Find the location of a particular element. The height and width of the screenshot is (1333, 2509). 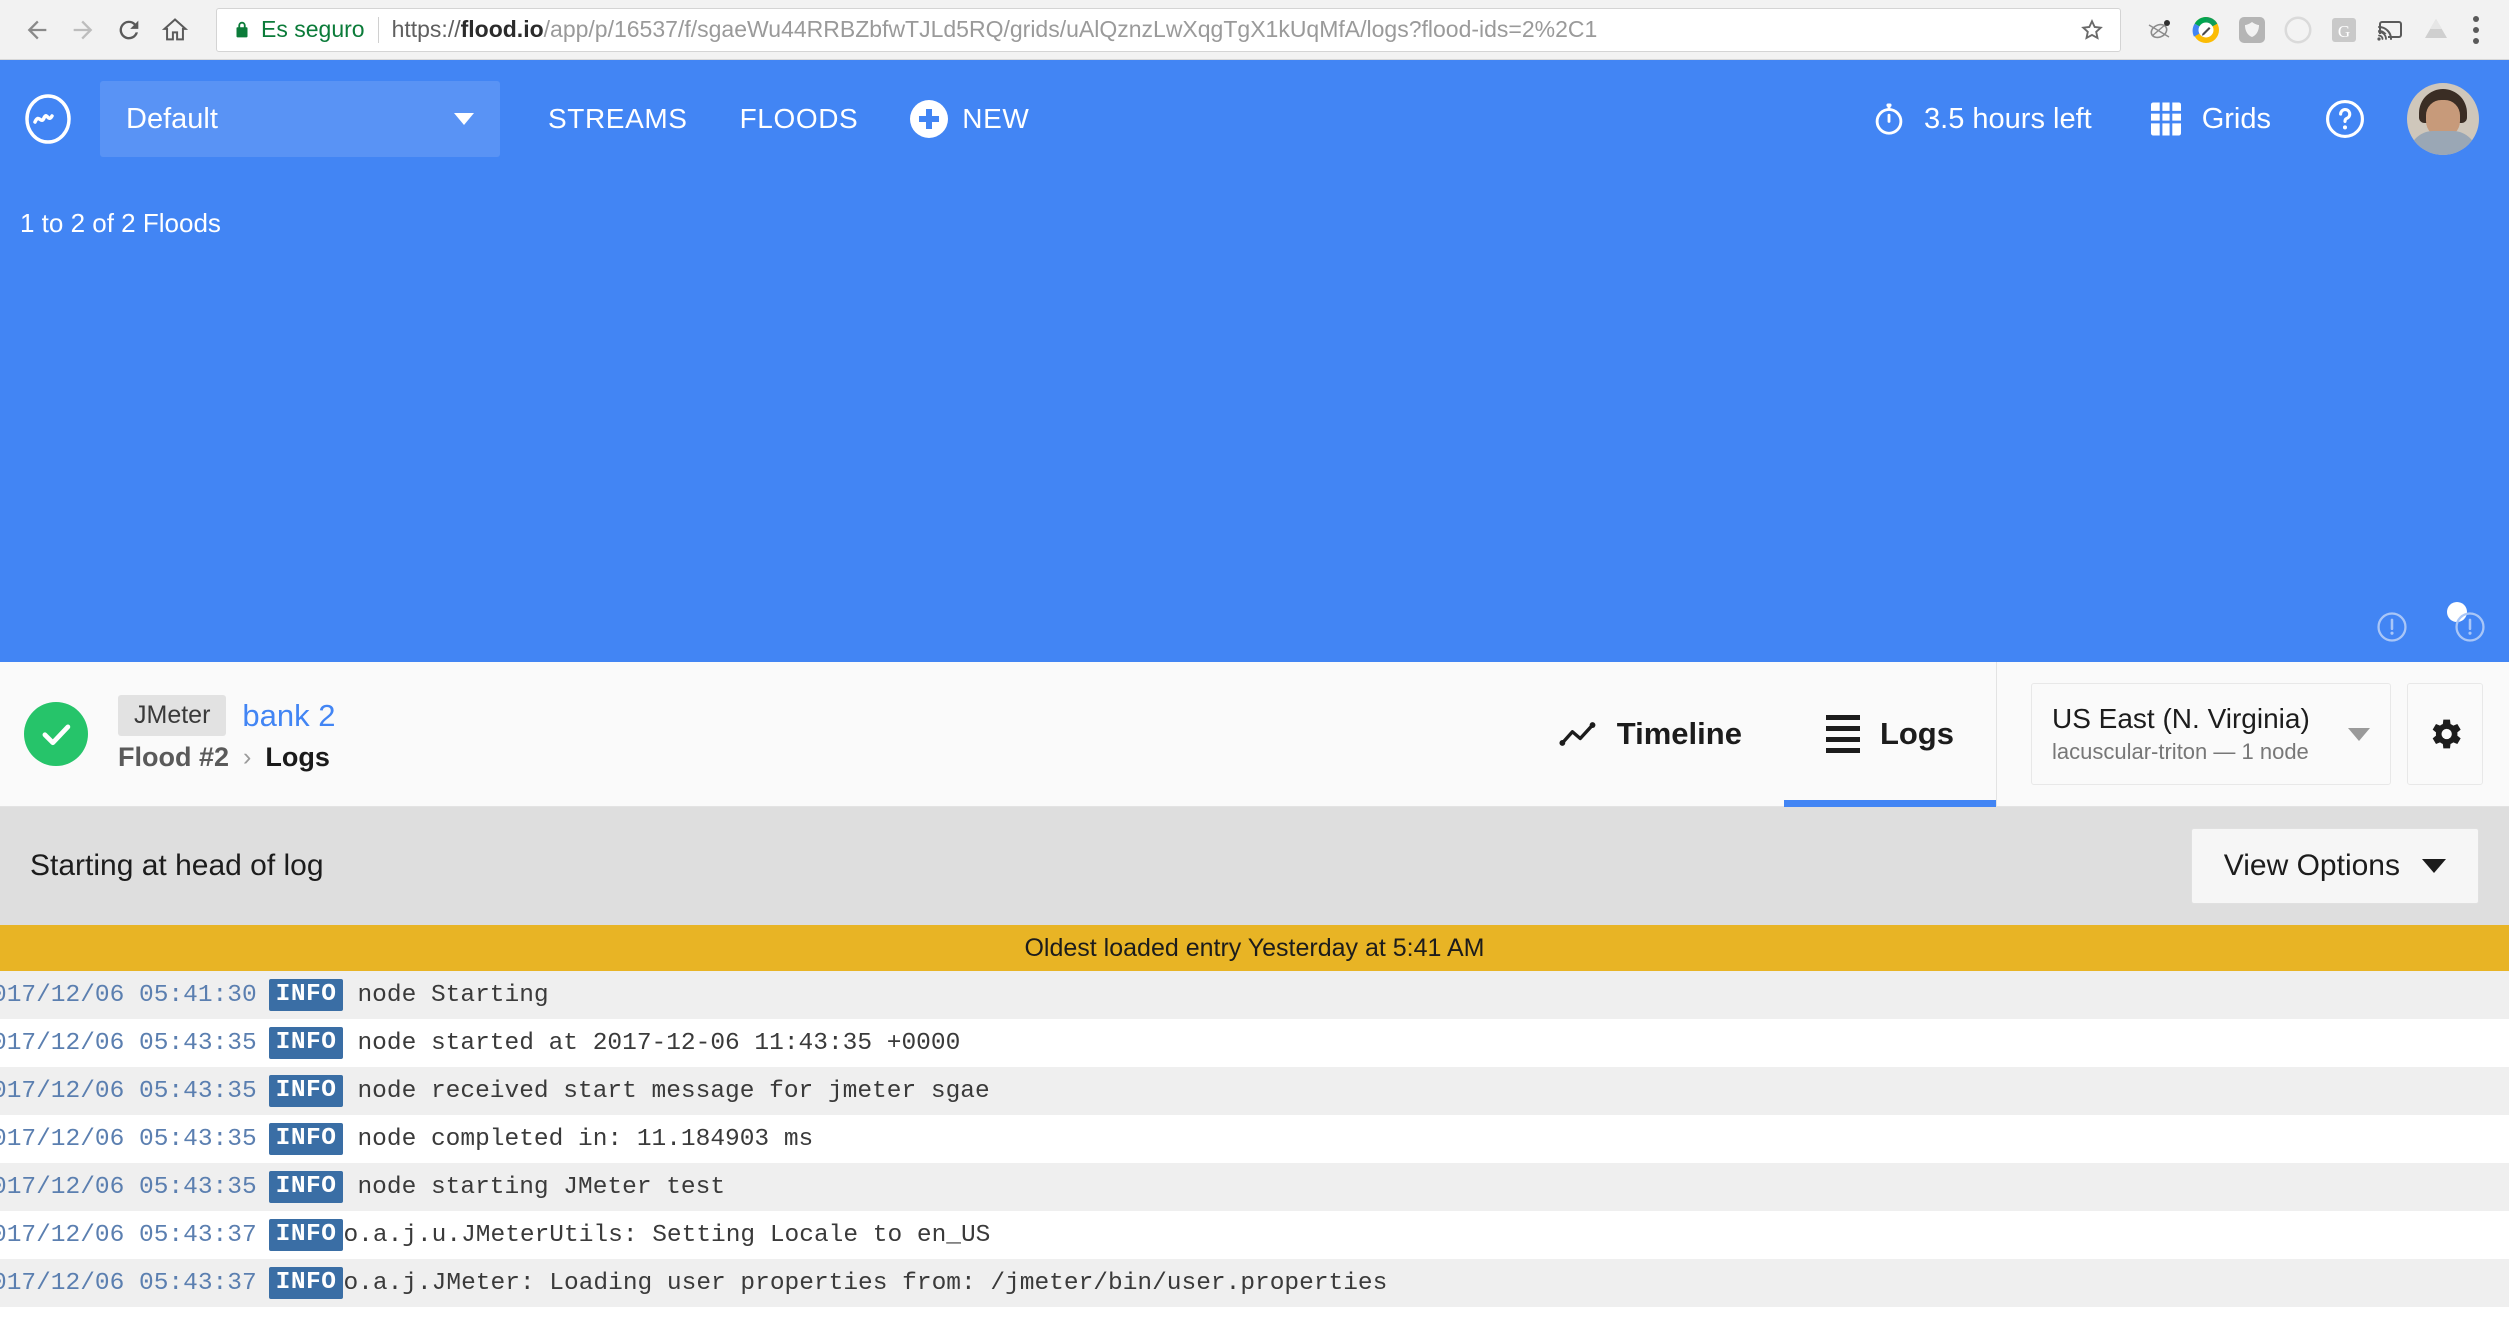

breadcrumb-current: Logs is located at coordinates (297, 757).